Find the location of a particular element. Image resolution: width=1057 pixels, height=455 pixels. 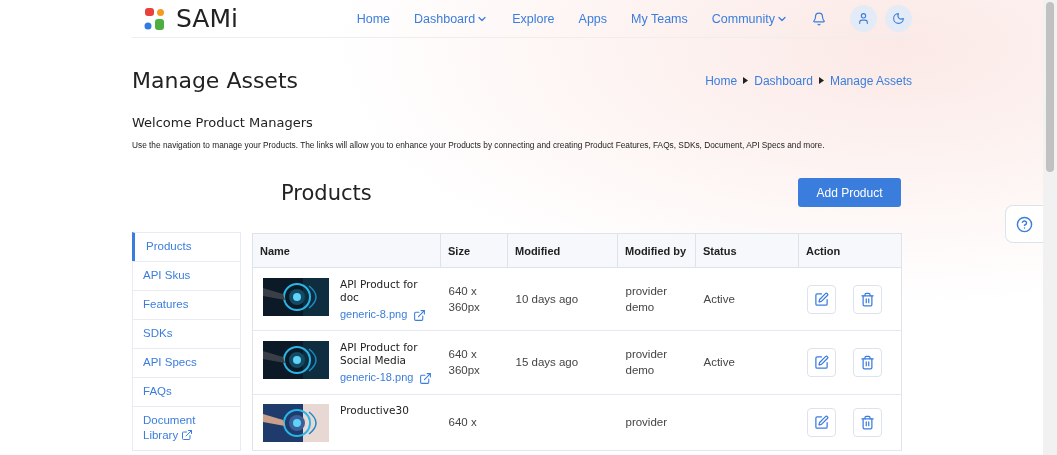

file-link: generic-18.png is located at coordinates (377, 377).